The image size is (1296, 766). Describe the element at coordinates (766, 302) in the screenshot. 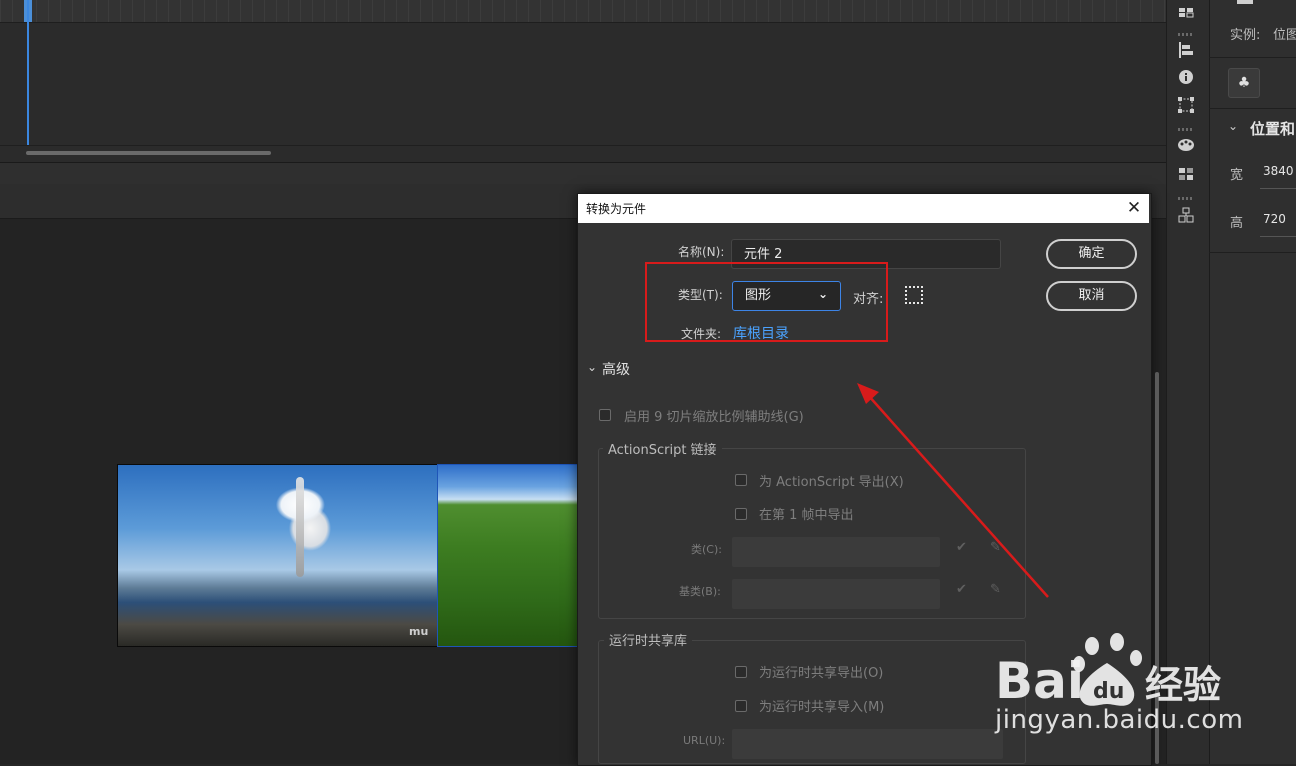

I see `red-highlight-box` at that location.